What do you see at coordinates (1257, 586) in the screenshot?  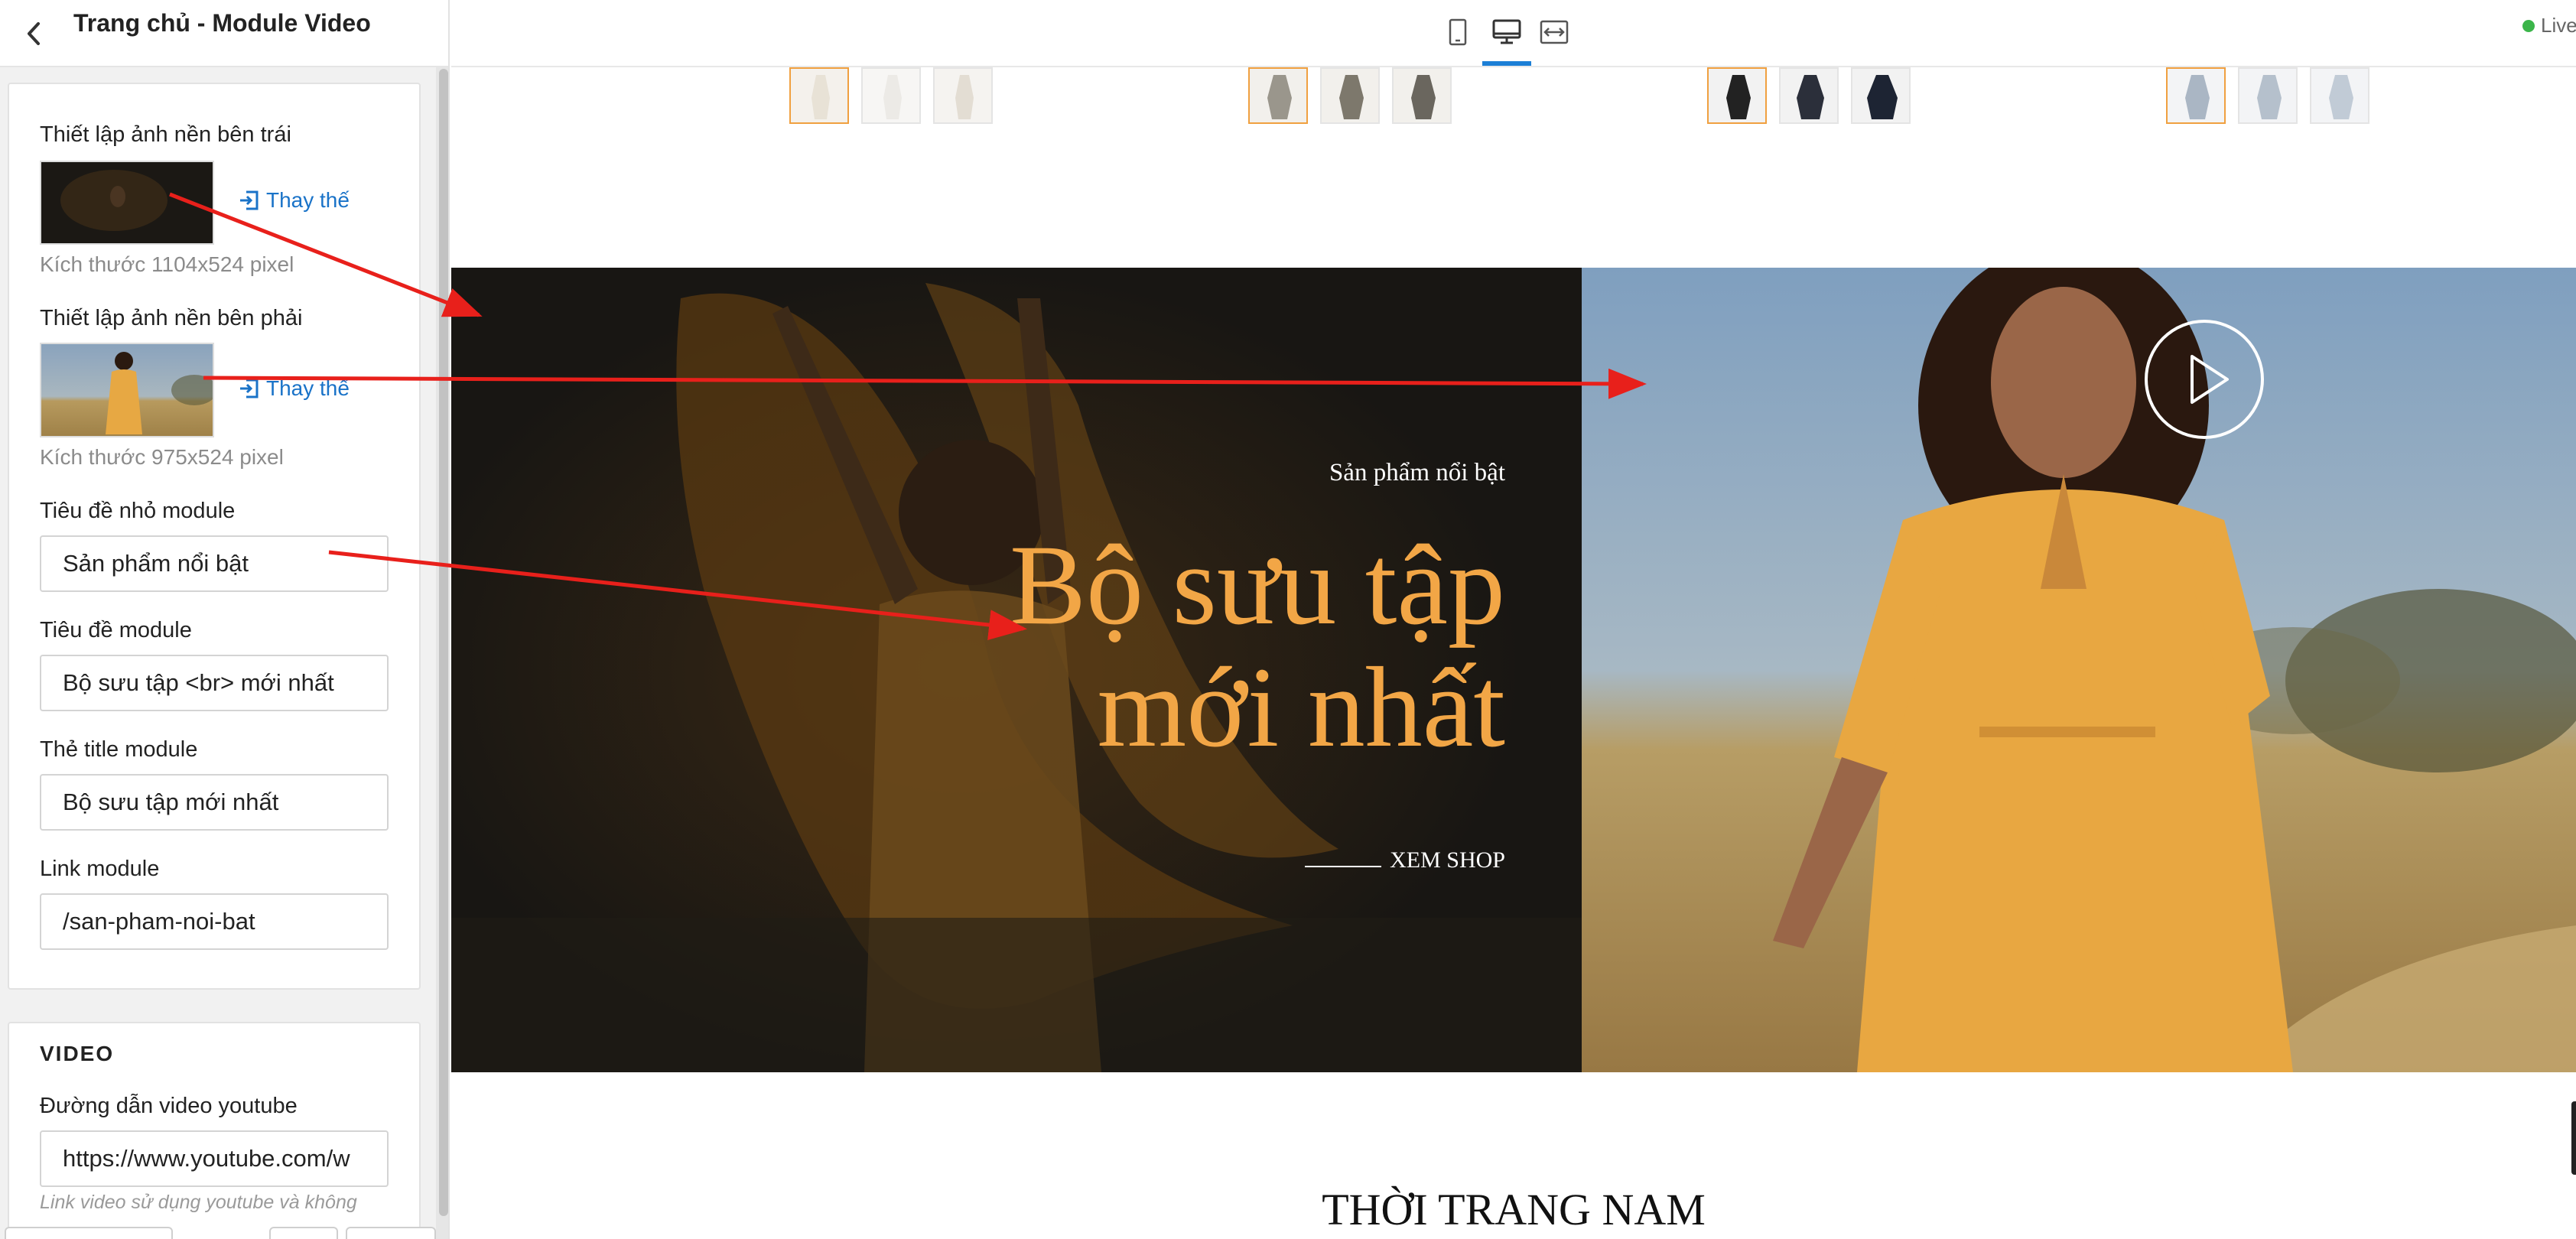 I see `module-title-line-1: Bộ sưu tập` at bounding box center [1257, 586].